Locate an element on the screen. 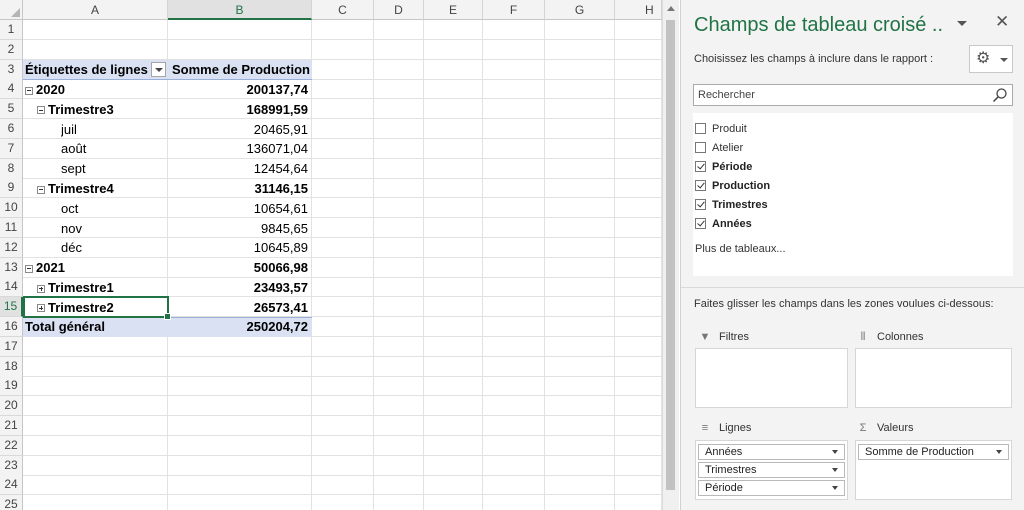  row-header: 23 is located at coordinates (11, 465).